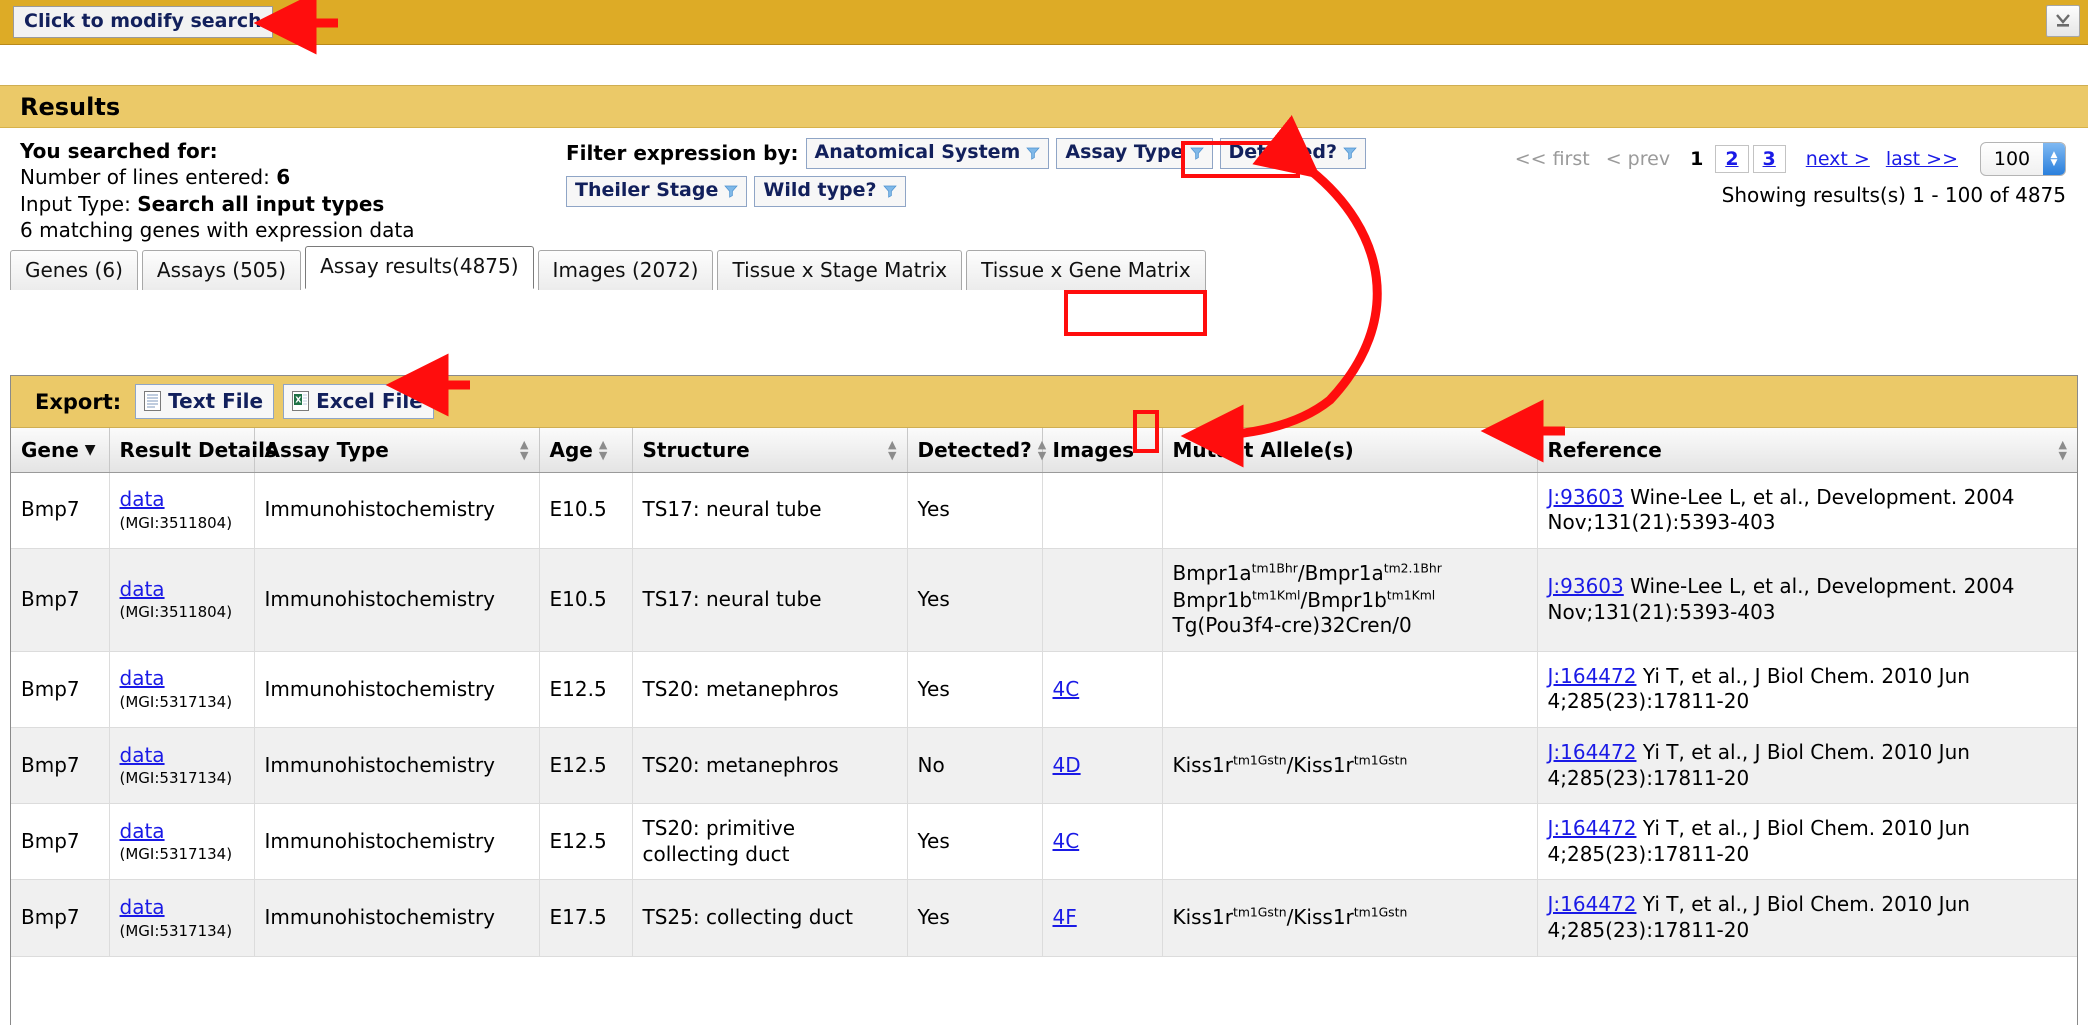  I want to click on cell-age: E10.5, so click(586, 510).